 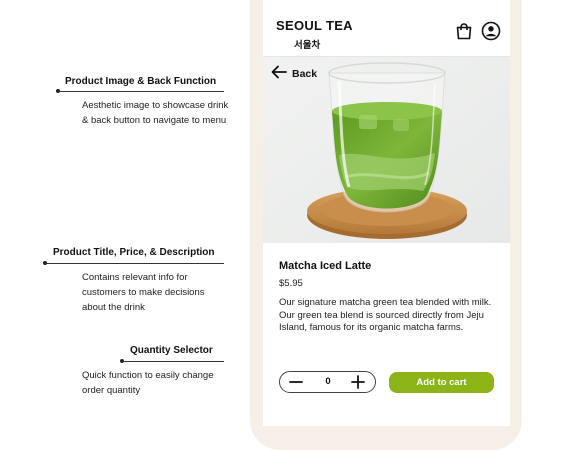 What do you see at coordinates (314, 25) in the screenshot?
I see `brand-name: SEOUL TEA` at bounding box center [314, 25].